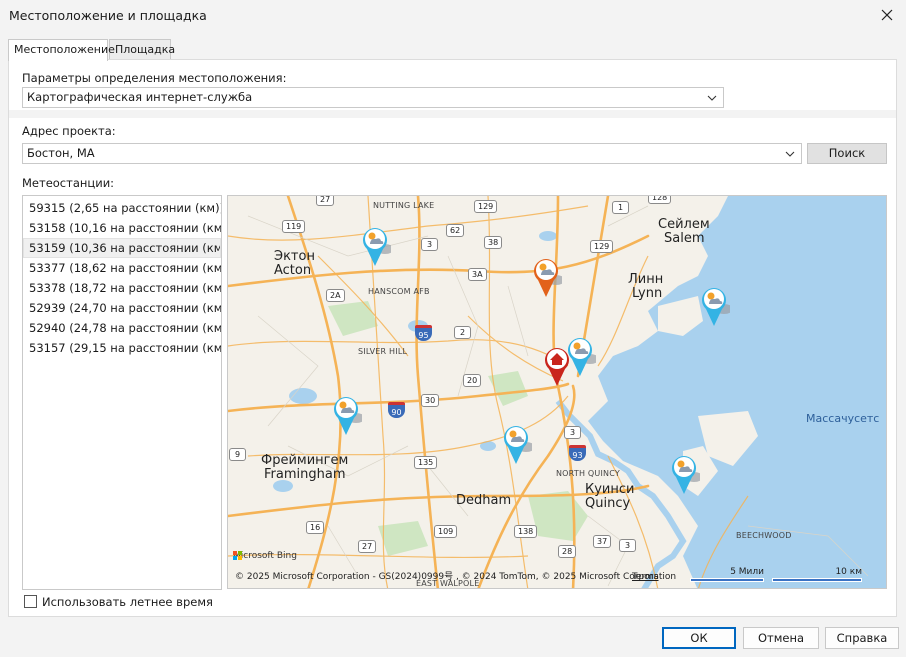 The image size is (906, 657). What do you see at coordinates (817, 574) in the screenshot?
I see `map-scale-km: 10 км` at bounding box center [817, 574].